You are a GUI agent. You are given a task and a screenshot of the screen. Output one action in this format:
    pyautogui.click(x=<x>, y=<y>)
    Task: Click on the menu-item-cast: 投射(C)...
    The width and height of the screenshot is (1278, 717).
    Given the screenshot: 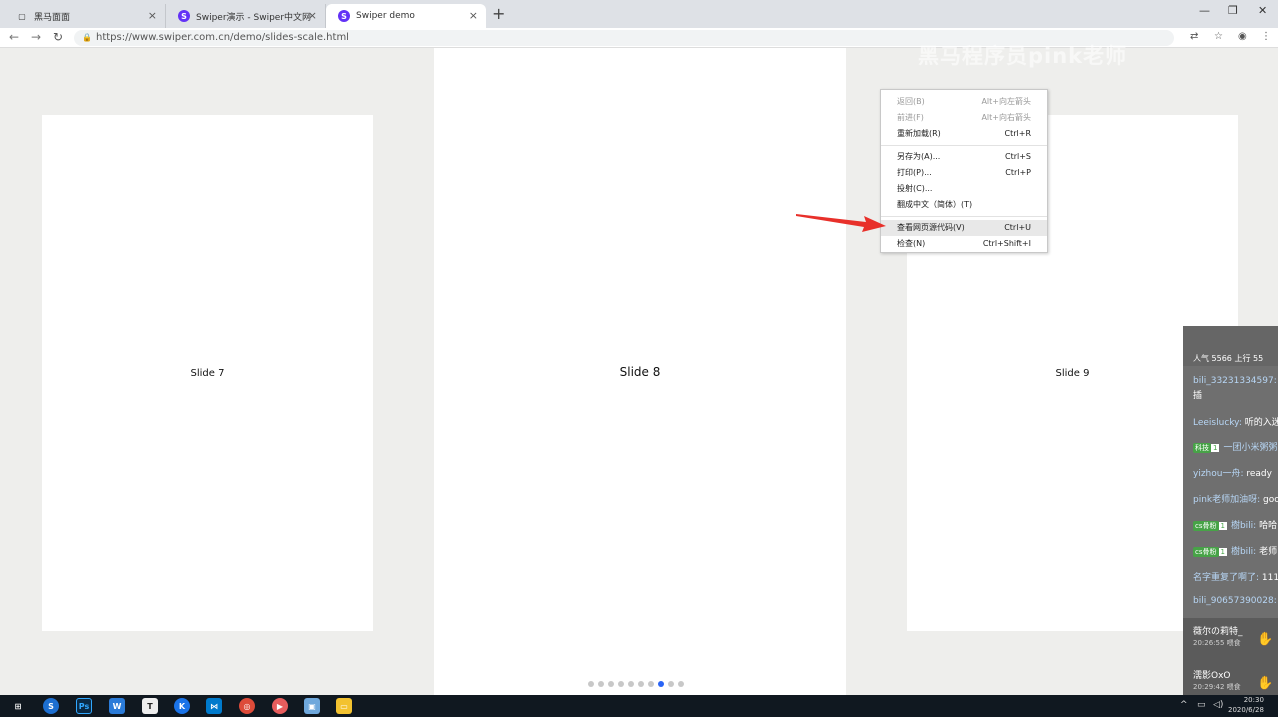 What is the action you would take?
    pyautogui.click(x=964, y=189)
    